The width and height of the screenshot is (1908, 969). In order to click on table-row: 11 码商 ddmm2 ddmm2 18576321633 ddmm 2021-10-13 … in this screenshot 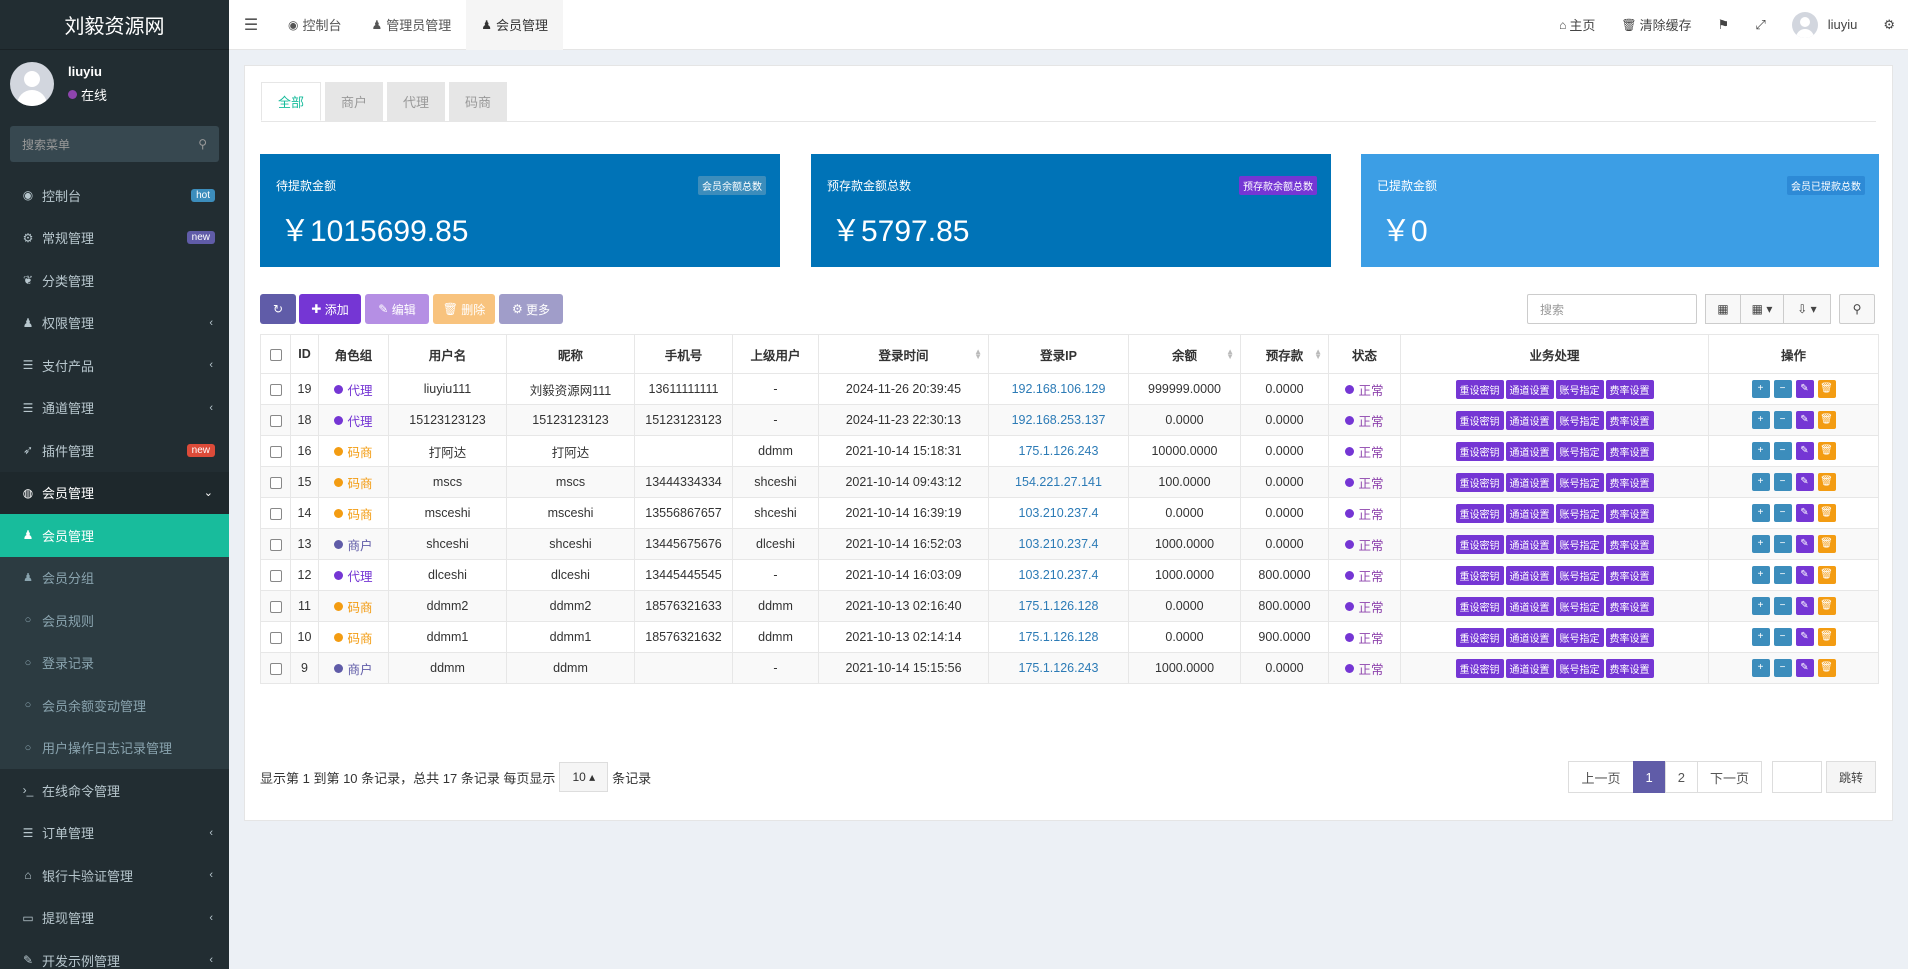, I will do `click(1069, 606)`.